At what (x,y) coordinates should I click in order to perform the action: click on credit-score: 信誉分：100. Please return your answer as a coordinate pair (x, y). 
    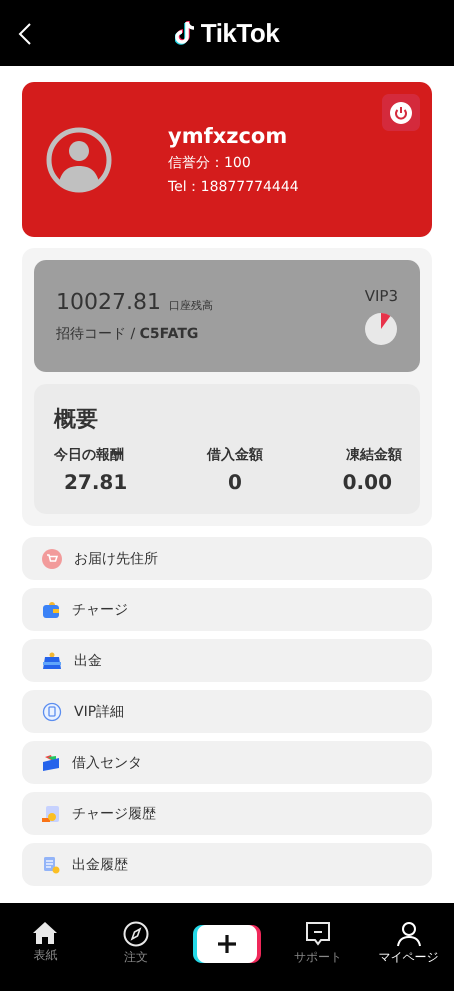
    Looking at the image, I should click on (210, 163).